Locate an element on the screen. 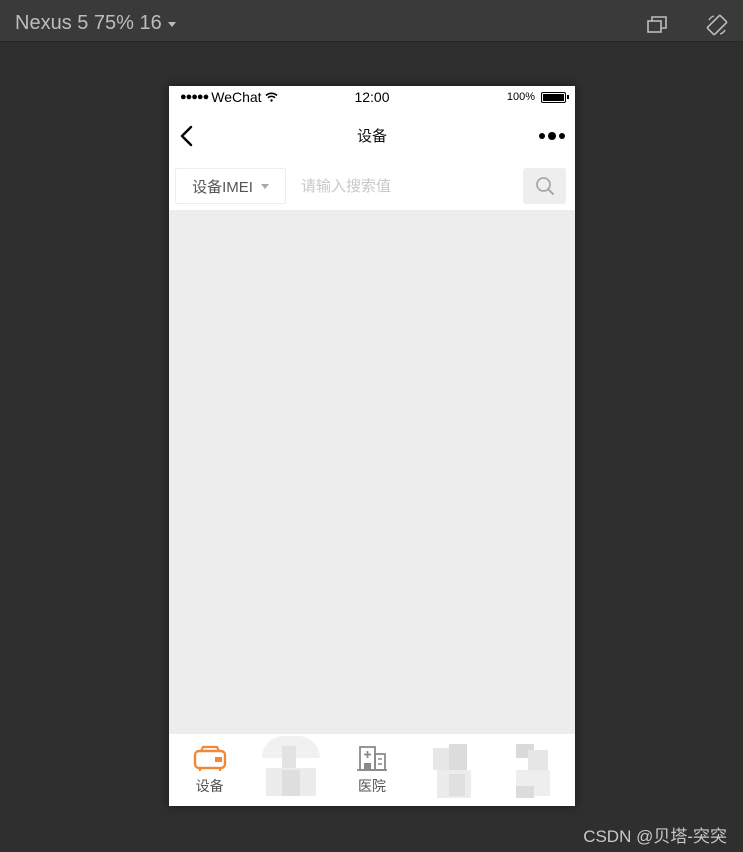 The height and width of the screenshot is (852, 743). search-bar: 设备IMEI is located at coordinates (372, 185).